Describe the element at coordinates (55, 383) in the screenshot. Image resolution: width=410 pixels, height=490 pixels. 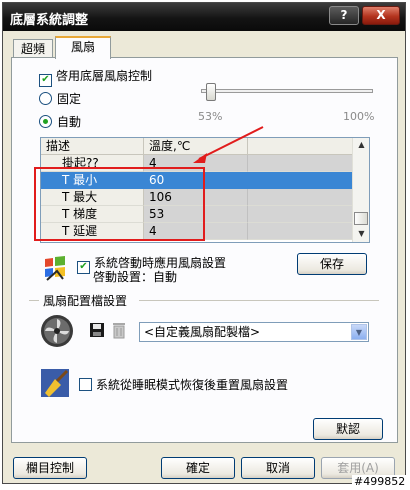
I see `broom-icon` at that location.